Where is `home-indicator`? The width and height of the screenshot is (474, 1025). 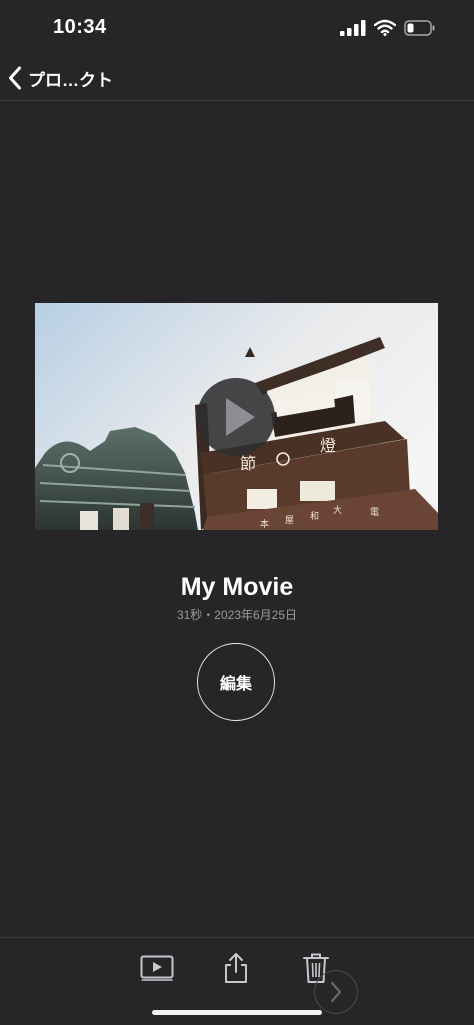
home-indicator is located at coordinates (237, 1012).